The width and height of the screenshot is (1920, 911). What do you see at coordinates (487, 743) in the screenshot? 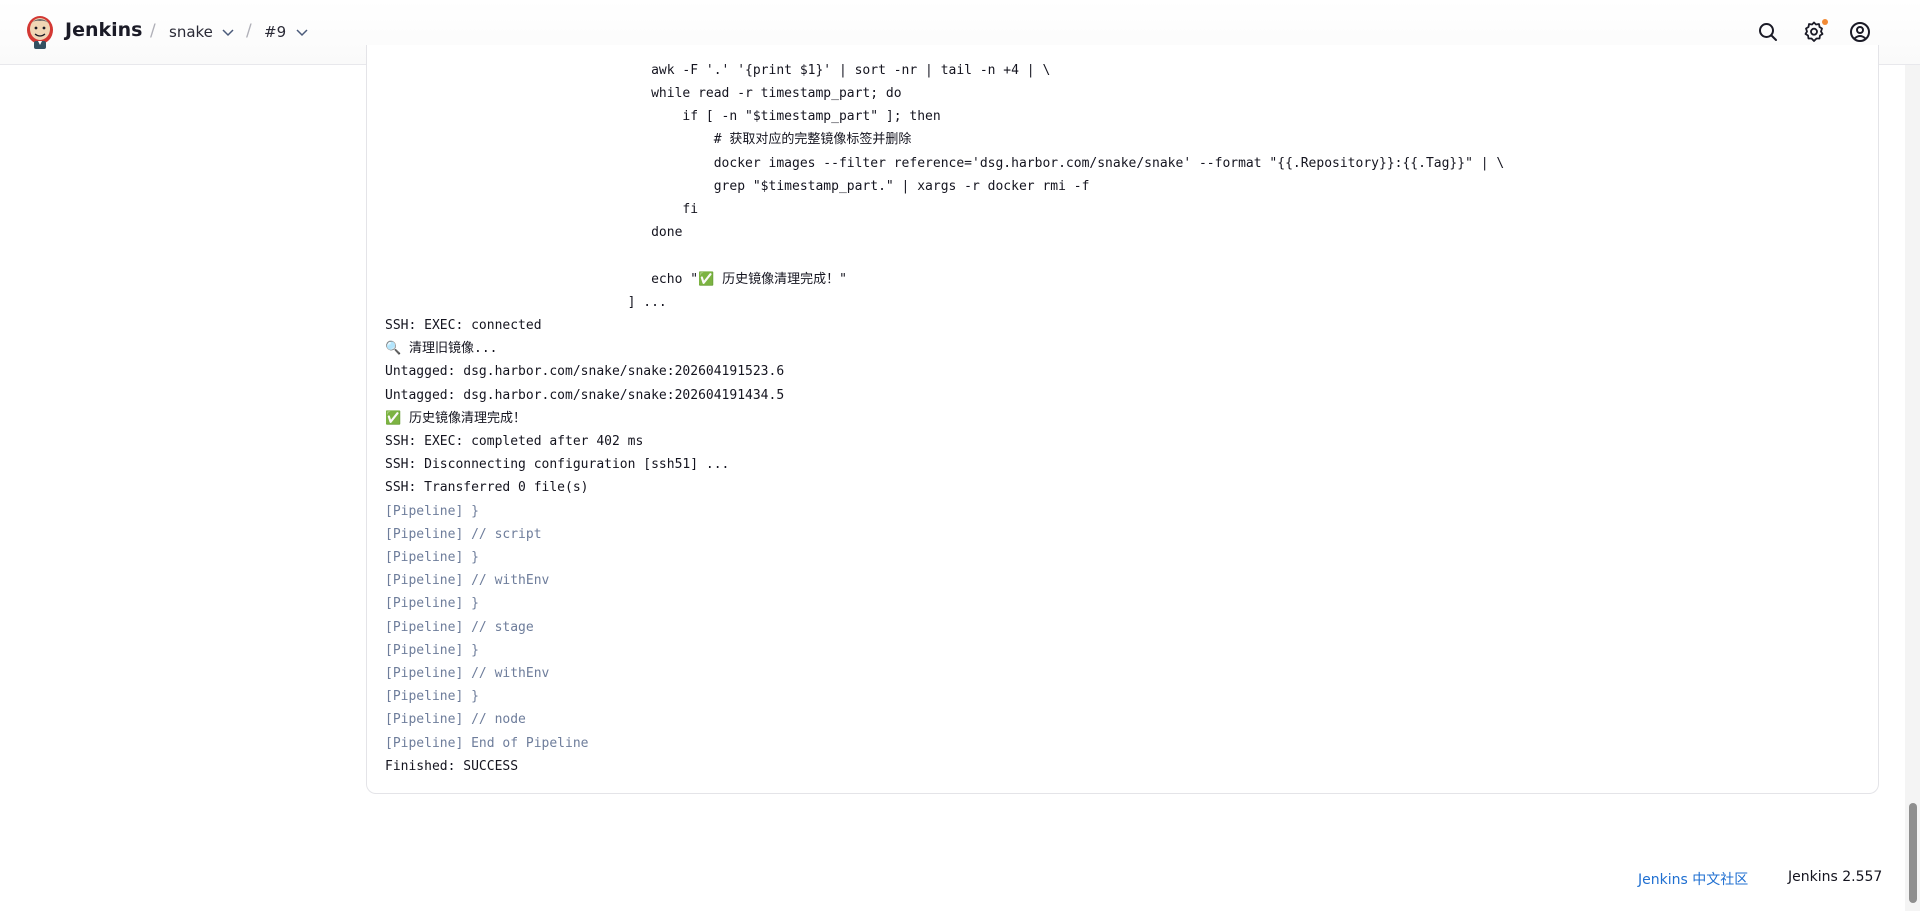
I see `pipeline-log-line: [Pipeline] End of Pipeline` at bounding box center [487, 743].